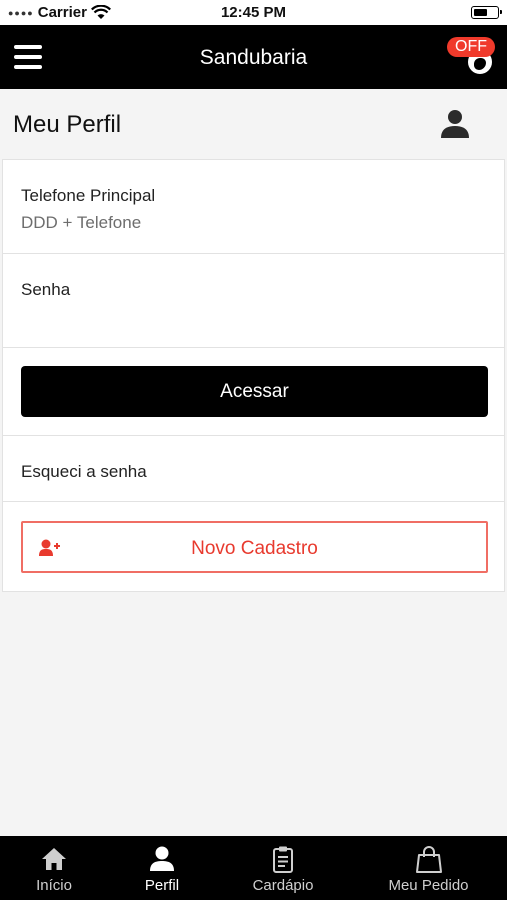  What do you see at coordinates (283, 859) in the screenshot?
I see `clipboard-icon` at bounding box center [283, 859].